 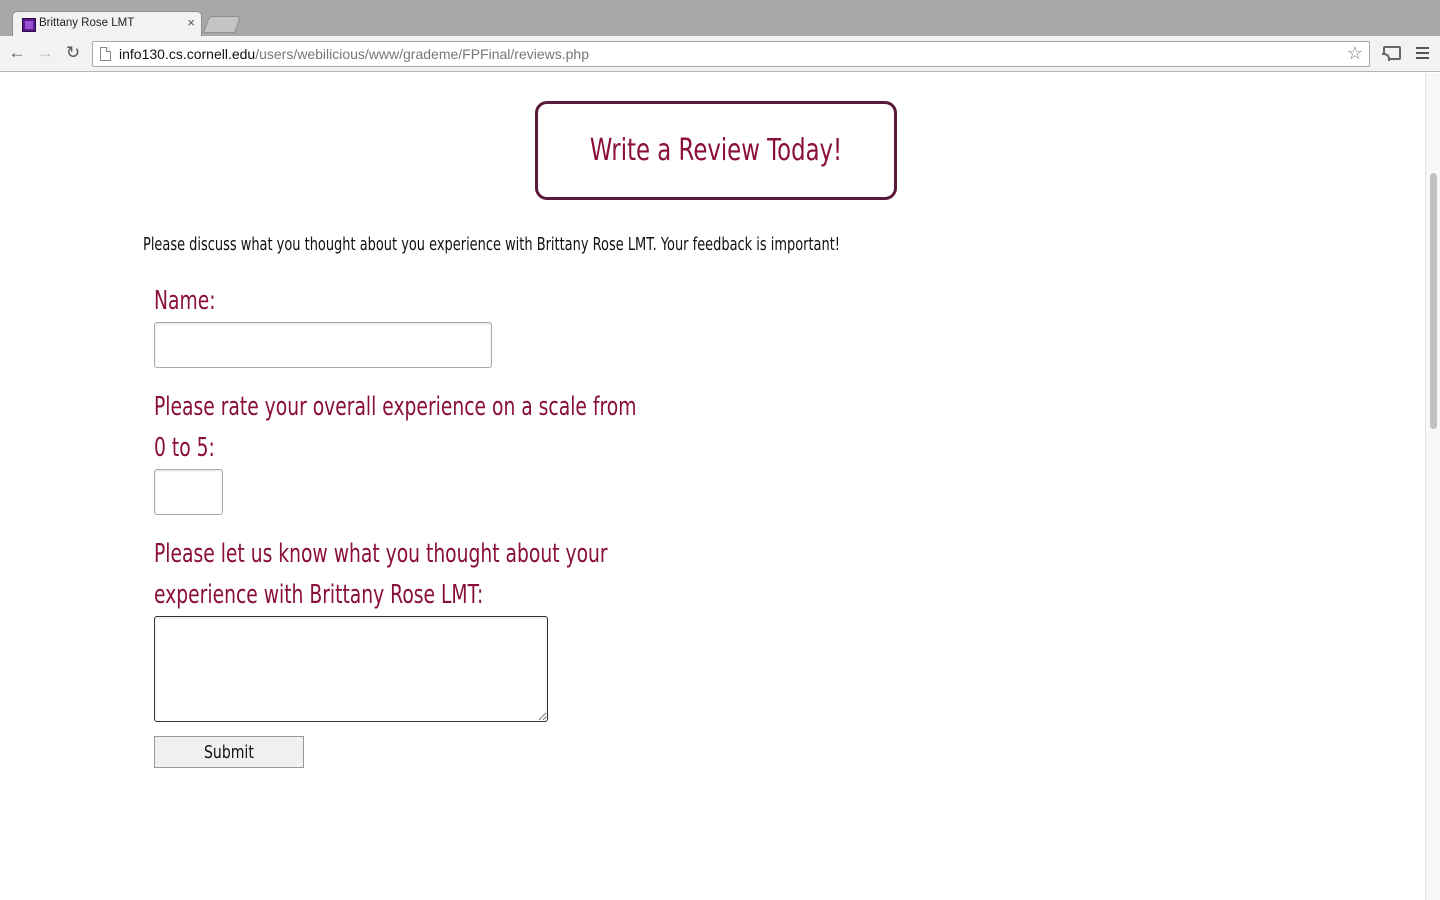 I want to click on heading-box: Write a Review Today!, so click(x=716, y=150).